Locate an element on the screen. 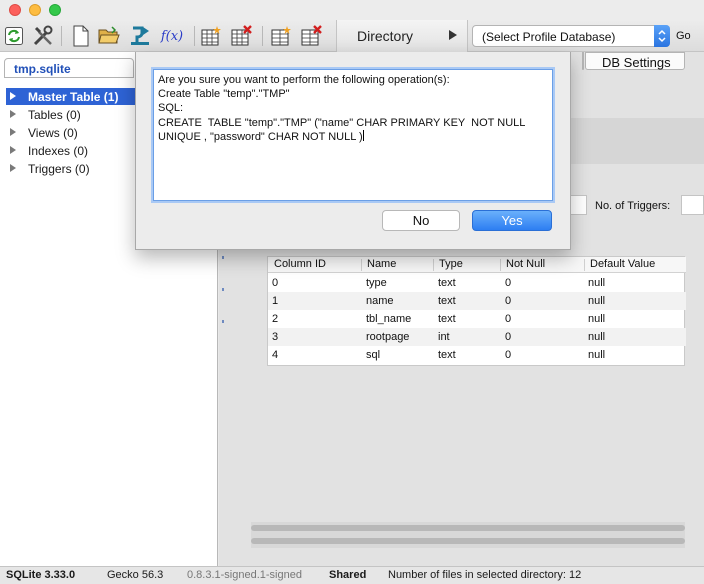 The width and height of the screenshot is (704, 584). no-button: No is located at coordinates (421, 220).